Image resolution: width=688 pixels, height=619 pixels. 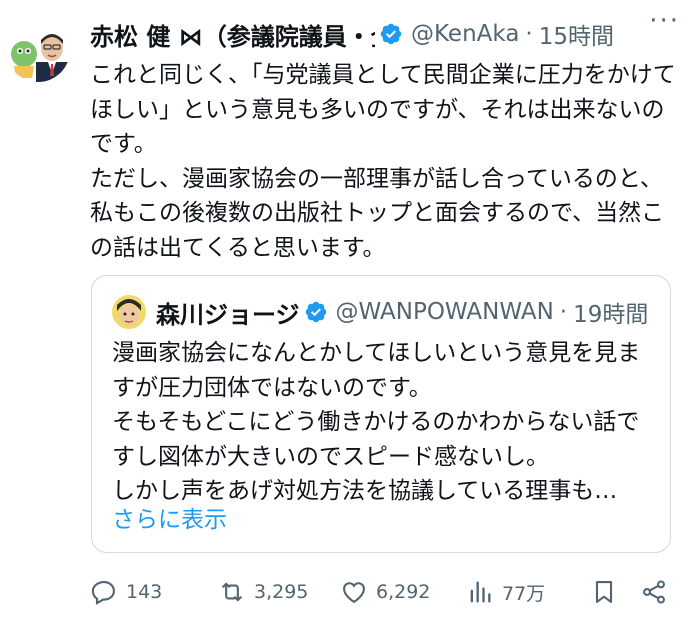 What do you see at coordinates (144, 592) in the screenshot?
I see `reply-count: 143` at bounding box center [144, 592].